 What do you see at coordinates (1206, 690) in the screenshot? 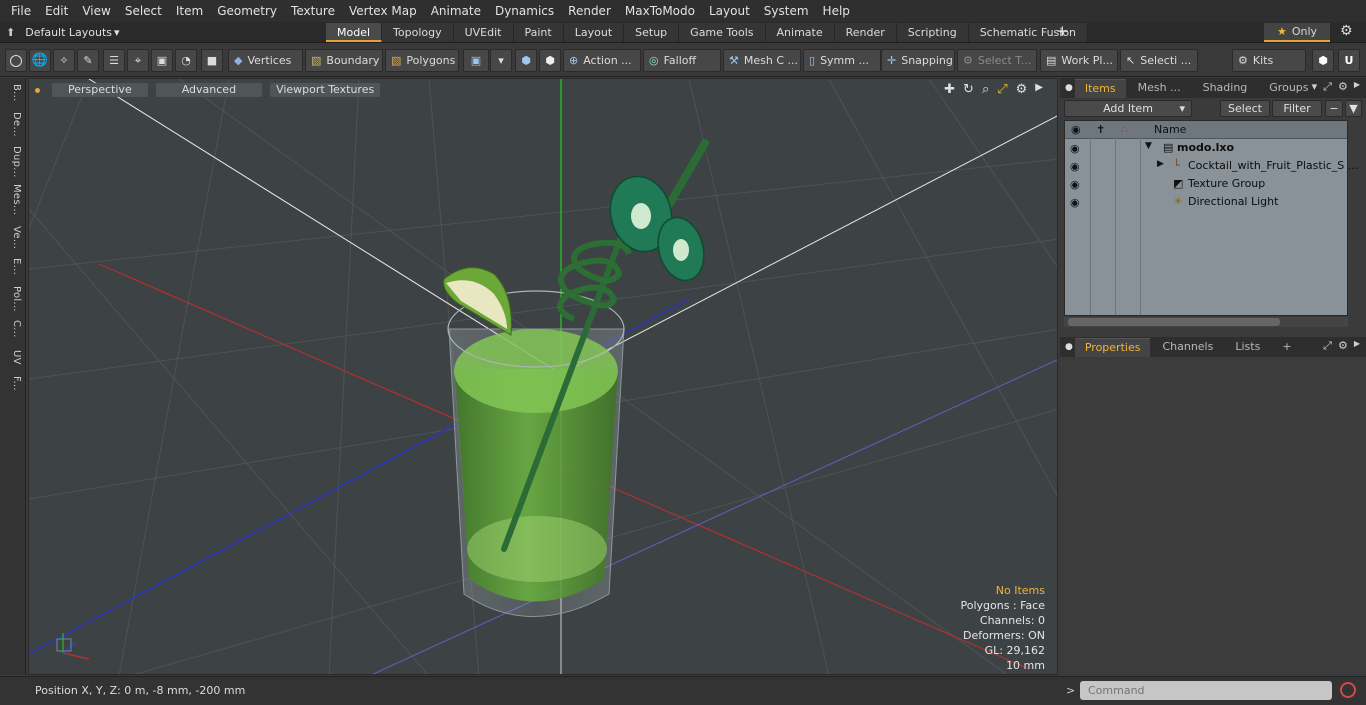
I see `command-input` at bounding box center [1206, 690].